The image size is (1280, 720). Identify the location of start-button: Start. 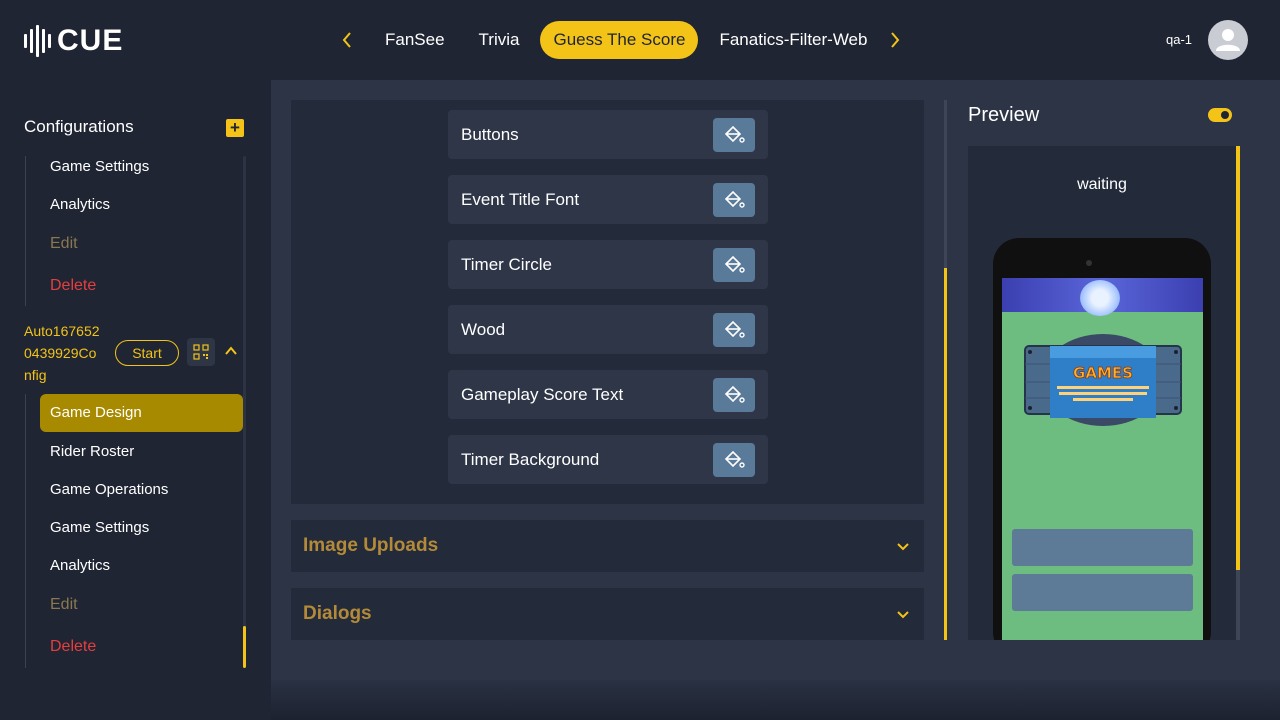
(147, 353).